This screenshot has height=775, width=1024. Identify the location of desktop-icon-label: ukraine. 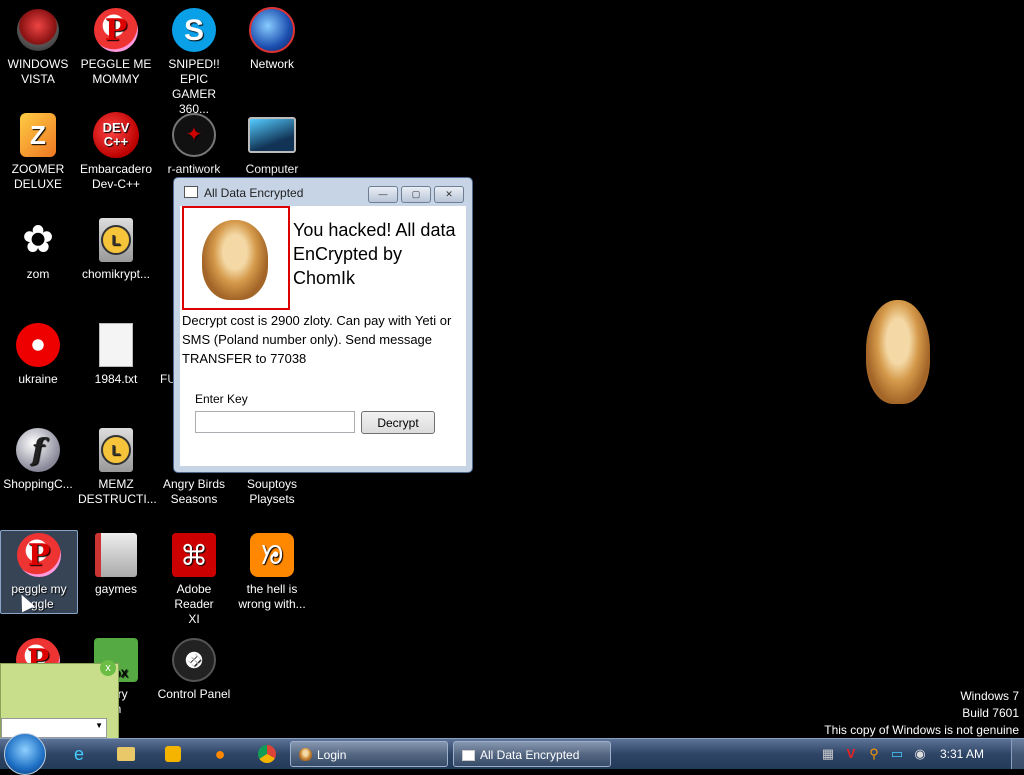
(38, 379).